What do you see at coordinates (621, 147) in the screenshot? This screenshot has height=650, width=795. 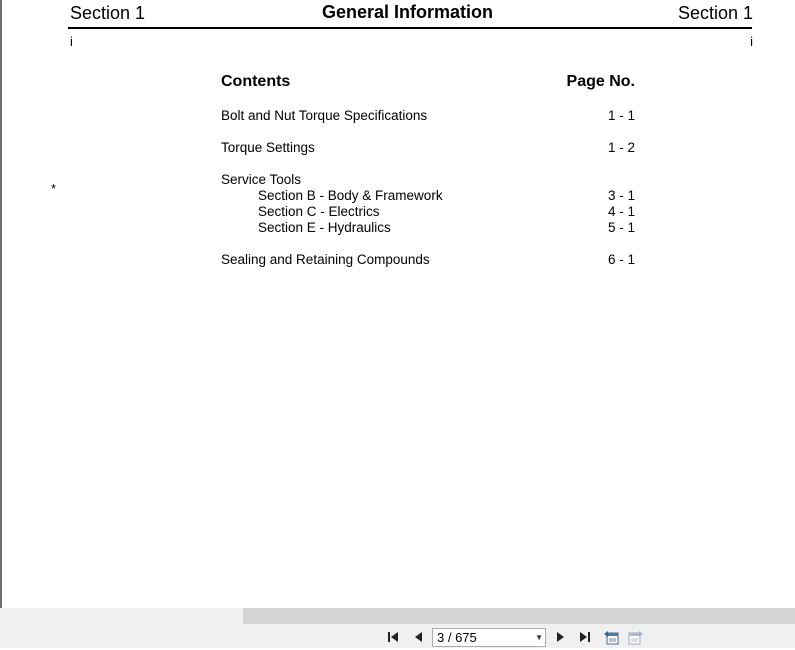 I see `toc-page: 1 - 2` at bounding box center [621, 147].